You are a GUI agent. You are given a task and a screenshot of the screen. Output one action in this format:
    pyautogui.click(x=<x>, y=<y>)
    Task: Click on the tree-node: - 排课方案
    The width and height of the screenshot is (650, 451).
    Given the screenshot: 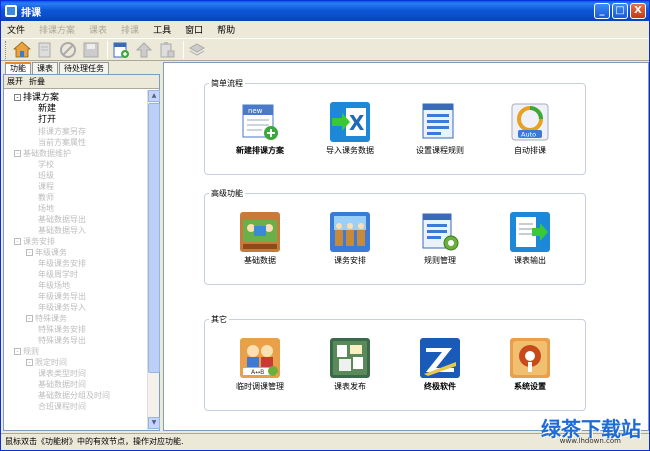 What is the action you would take?
    pyautogui.click(x=36, y=98)
    